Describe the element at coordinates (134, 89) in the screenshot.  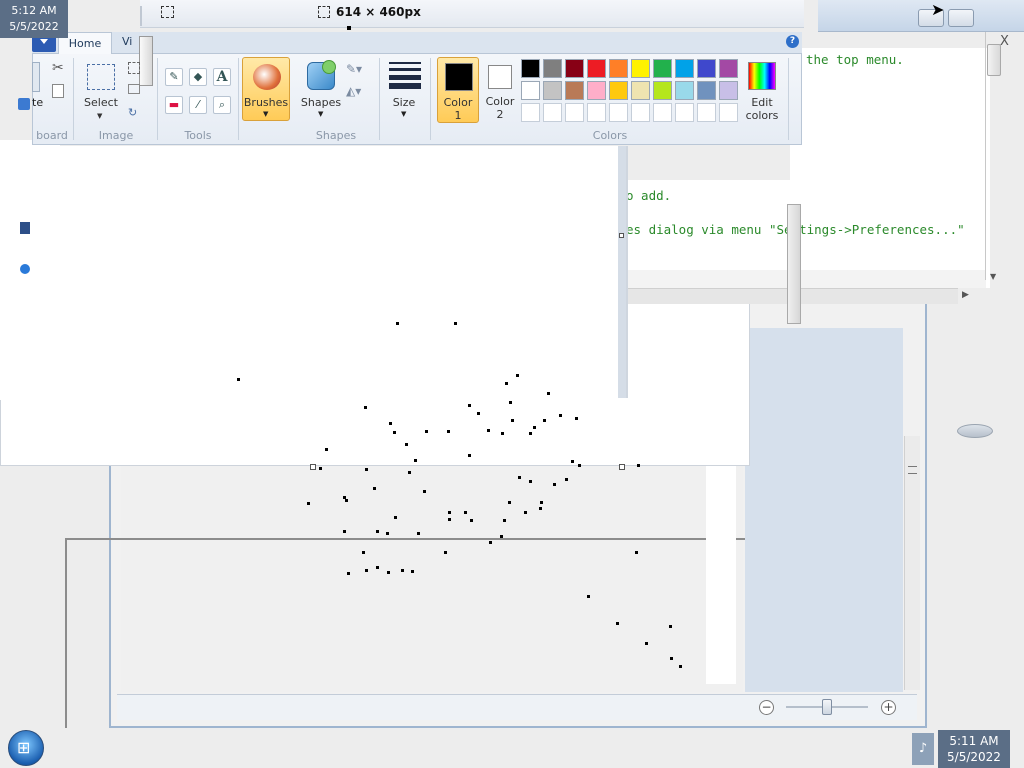
I see `resize-icon` at that location.